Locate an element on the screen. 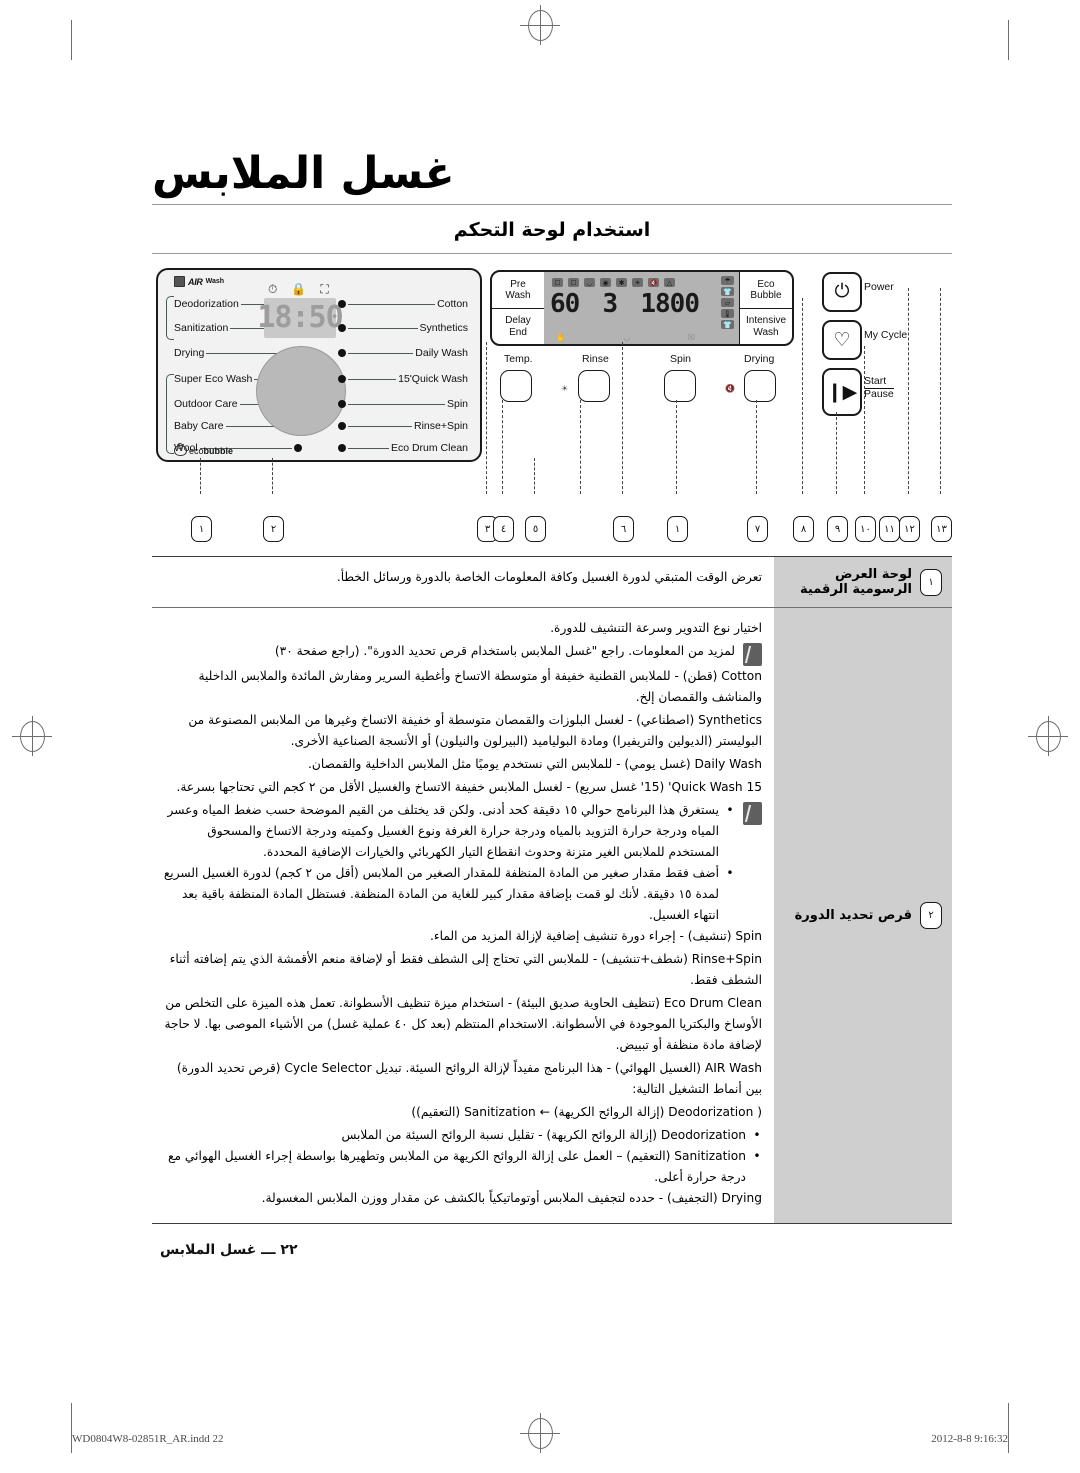  eco-bubble-status-icon: ☂ is located at coordinates (727, 281).